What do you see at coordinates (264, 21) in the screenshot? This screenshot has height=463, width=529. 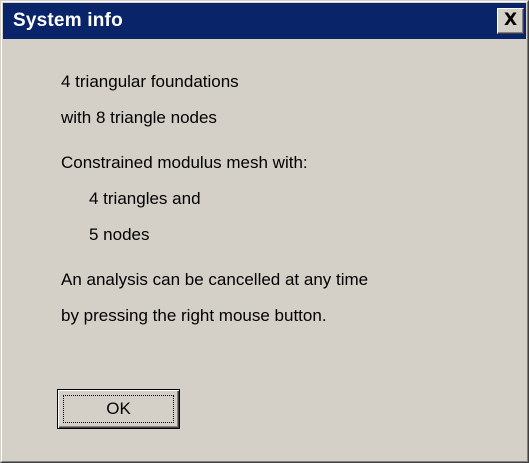 I see `title-bar: System info X` at bounding box center [264, 21].